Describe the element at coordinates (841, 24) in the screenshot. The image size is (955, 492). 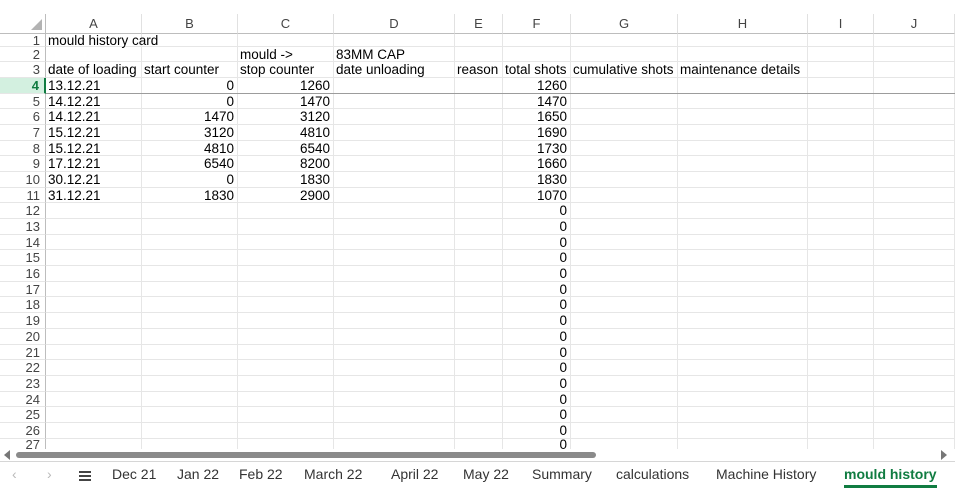
I see `column-header-i: I` at that location.